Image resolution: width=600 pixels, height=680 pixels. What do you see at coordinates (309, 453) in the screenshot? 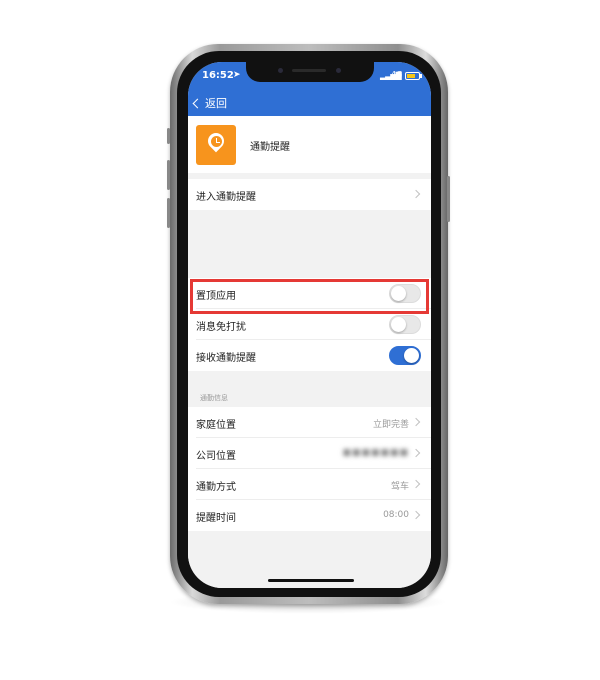
I see `info-row-company: 公司位置 ■■■■■■■` at bounding box center [309, 453].